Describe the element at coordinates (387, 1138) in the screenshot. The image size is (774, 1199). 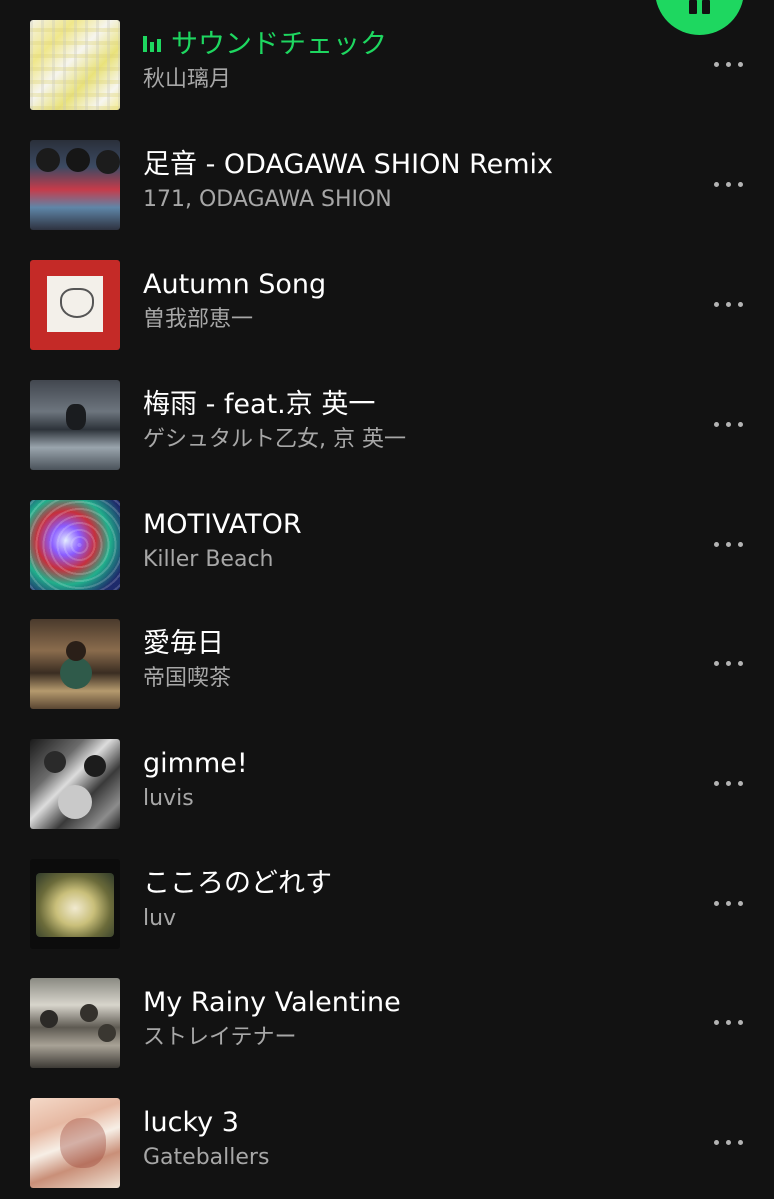
I see `track-row: lucky 3 Gateballers` at that location.